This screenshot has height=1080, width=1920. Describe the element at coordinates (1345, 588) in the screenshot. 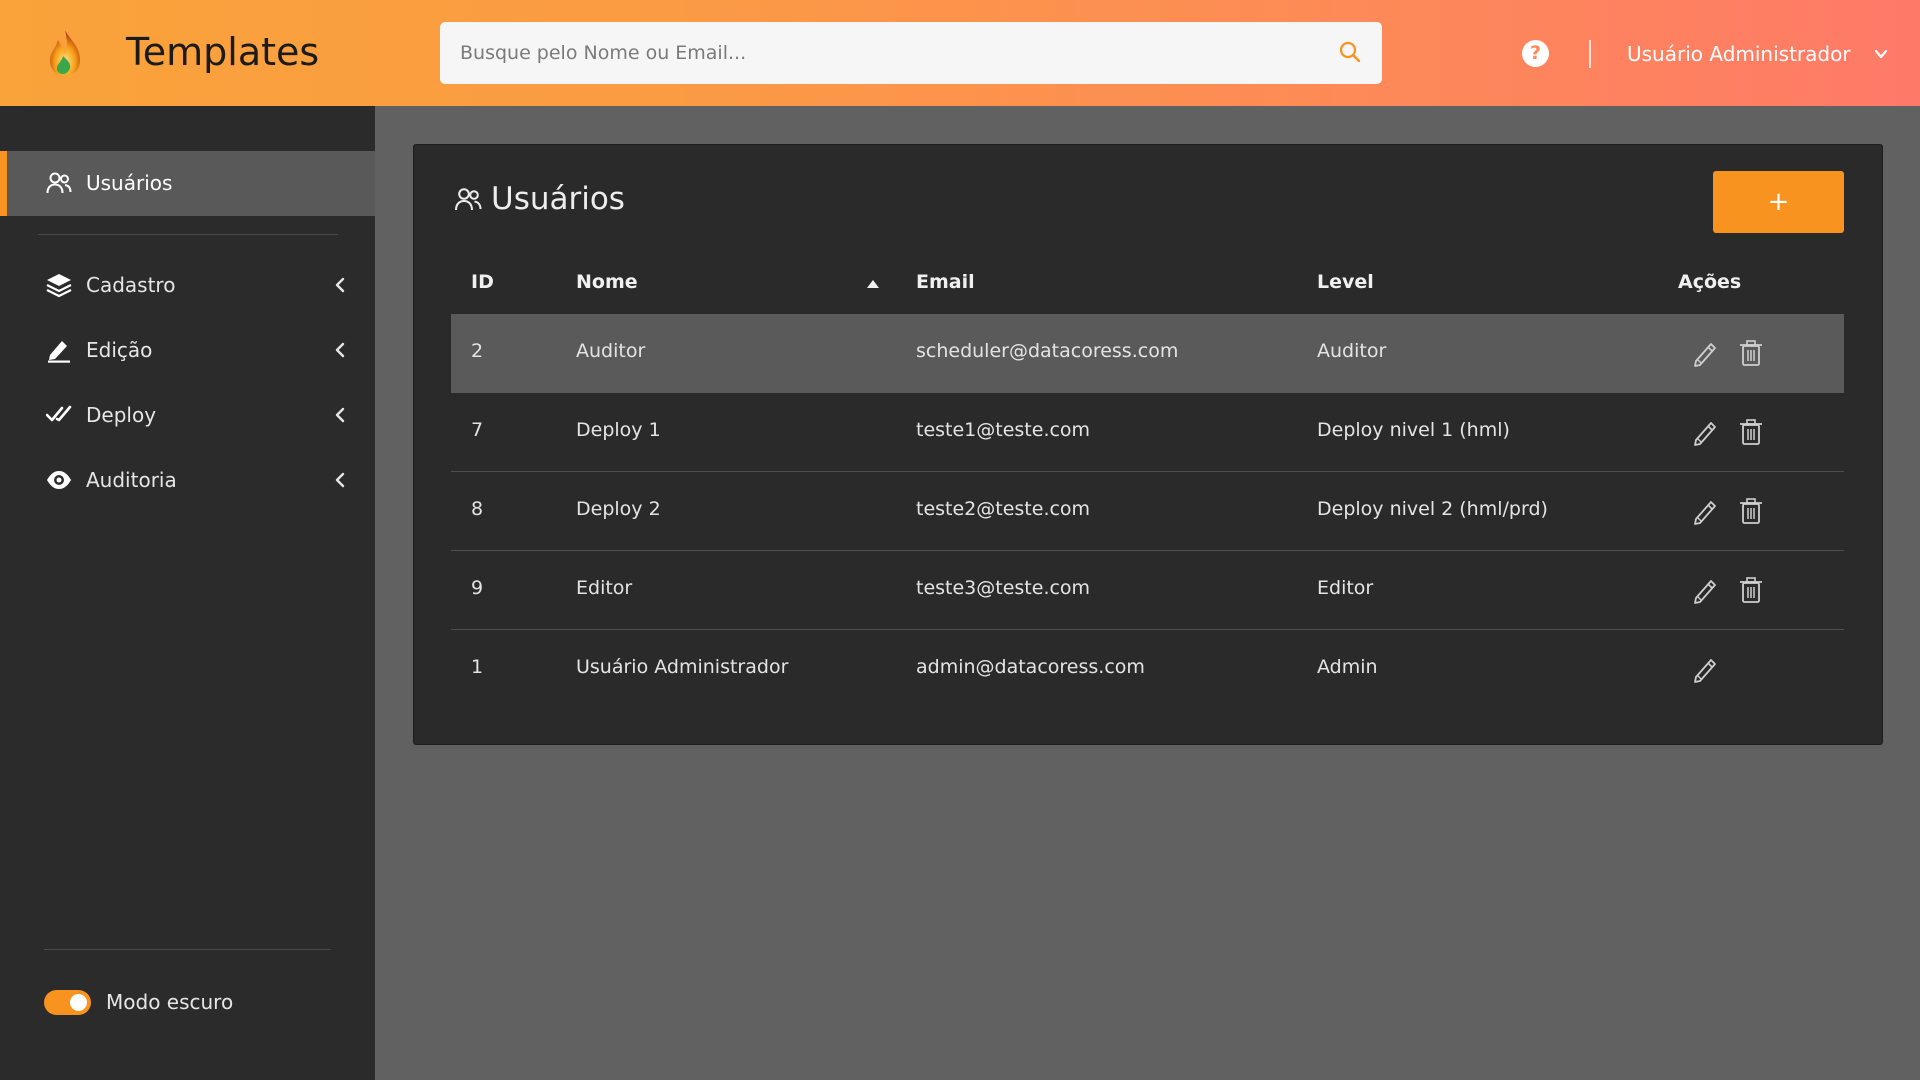

I see `cell-level: Editor` at that location.